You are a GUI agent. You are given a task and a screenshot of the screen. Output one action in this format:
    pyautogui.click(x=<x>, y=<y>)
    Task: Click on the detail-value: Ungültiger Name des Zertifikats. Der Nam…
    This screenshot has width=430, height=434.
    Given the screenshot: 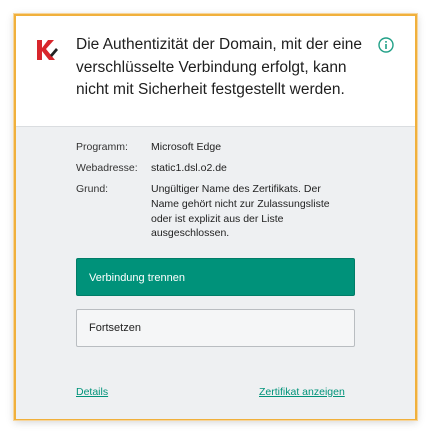 What is the action you would take?
    pyautogui.click(x=240, y=211)
    